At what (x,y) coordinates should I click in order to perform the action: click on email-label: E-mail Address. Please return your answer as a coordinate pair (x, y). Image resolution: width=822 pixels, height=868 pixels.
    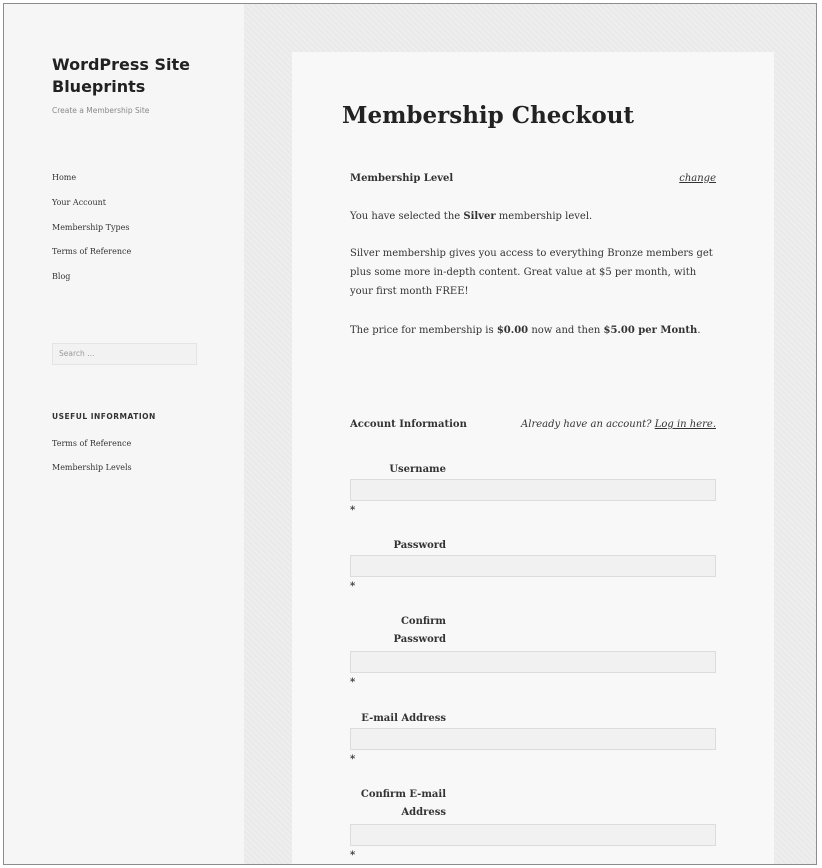
    Looking at the image, I should click on (403, 718).